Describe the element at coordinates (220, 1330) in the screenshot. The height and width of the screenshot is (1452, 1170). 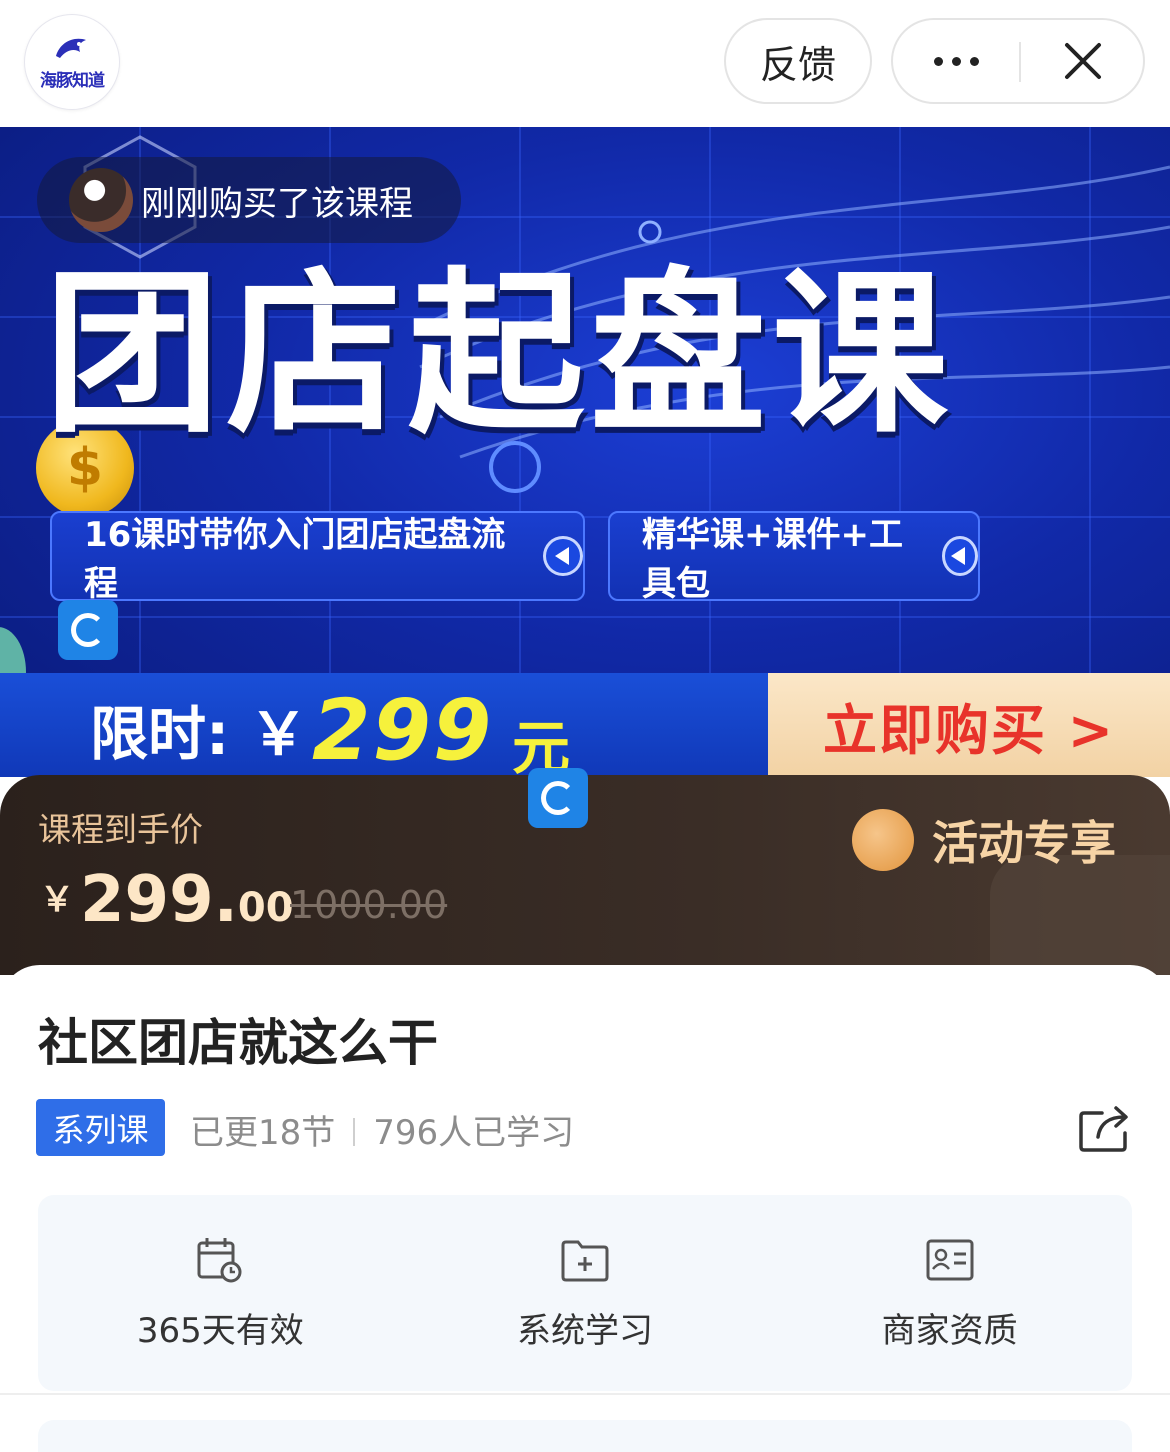
I see `feature-validity-label: 365天有效` at that location.